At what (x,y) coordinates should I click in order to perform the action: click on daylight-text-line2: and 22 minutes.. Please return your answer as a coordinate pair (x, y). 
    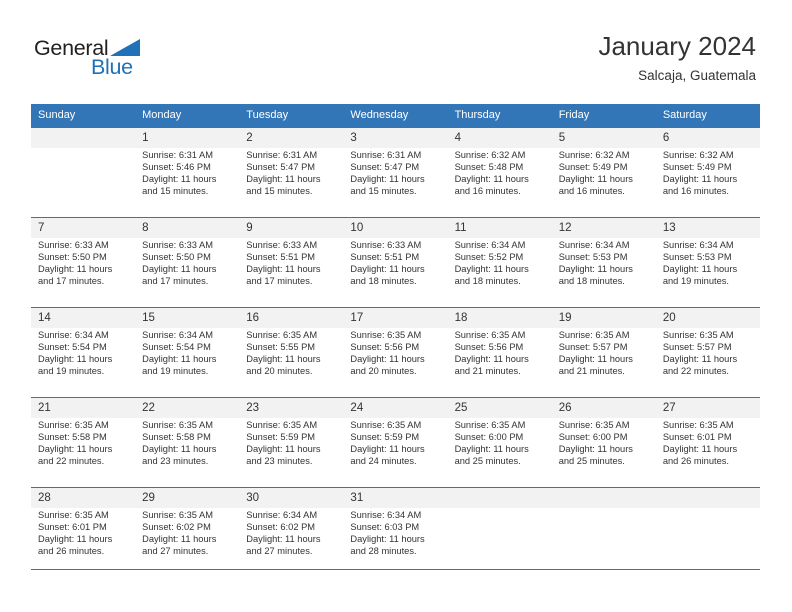
    Looking at the image, I should click on (695, 370).